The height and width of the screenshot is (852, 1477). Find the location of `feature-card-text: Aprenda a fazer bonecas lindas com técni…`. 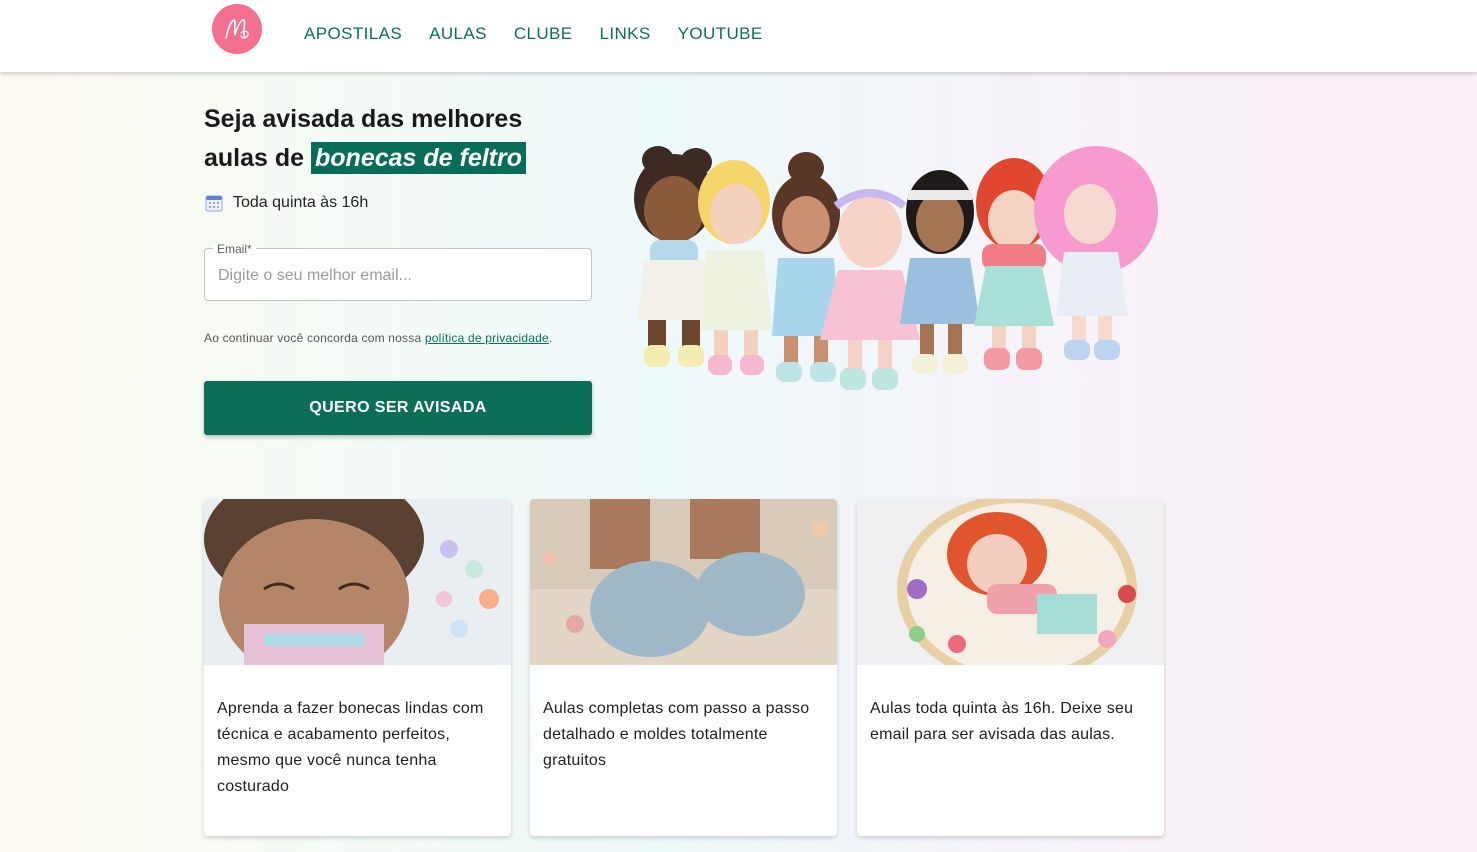

feature-card-text: Aprenda a fazer bonecas lindas com técni… is located at coordinates (350, 747).